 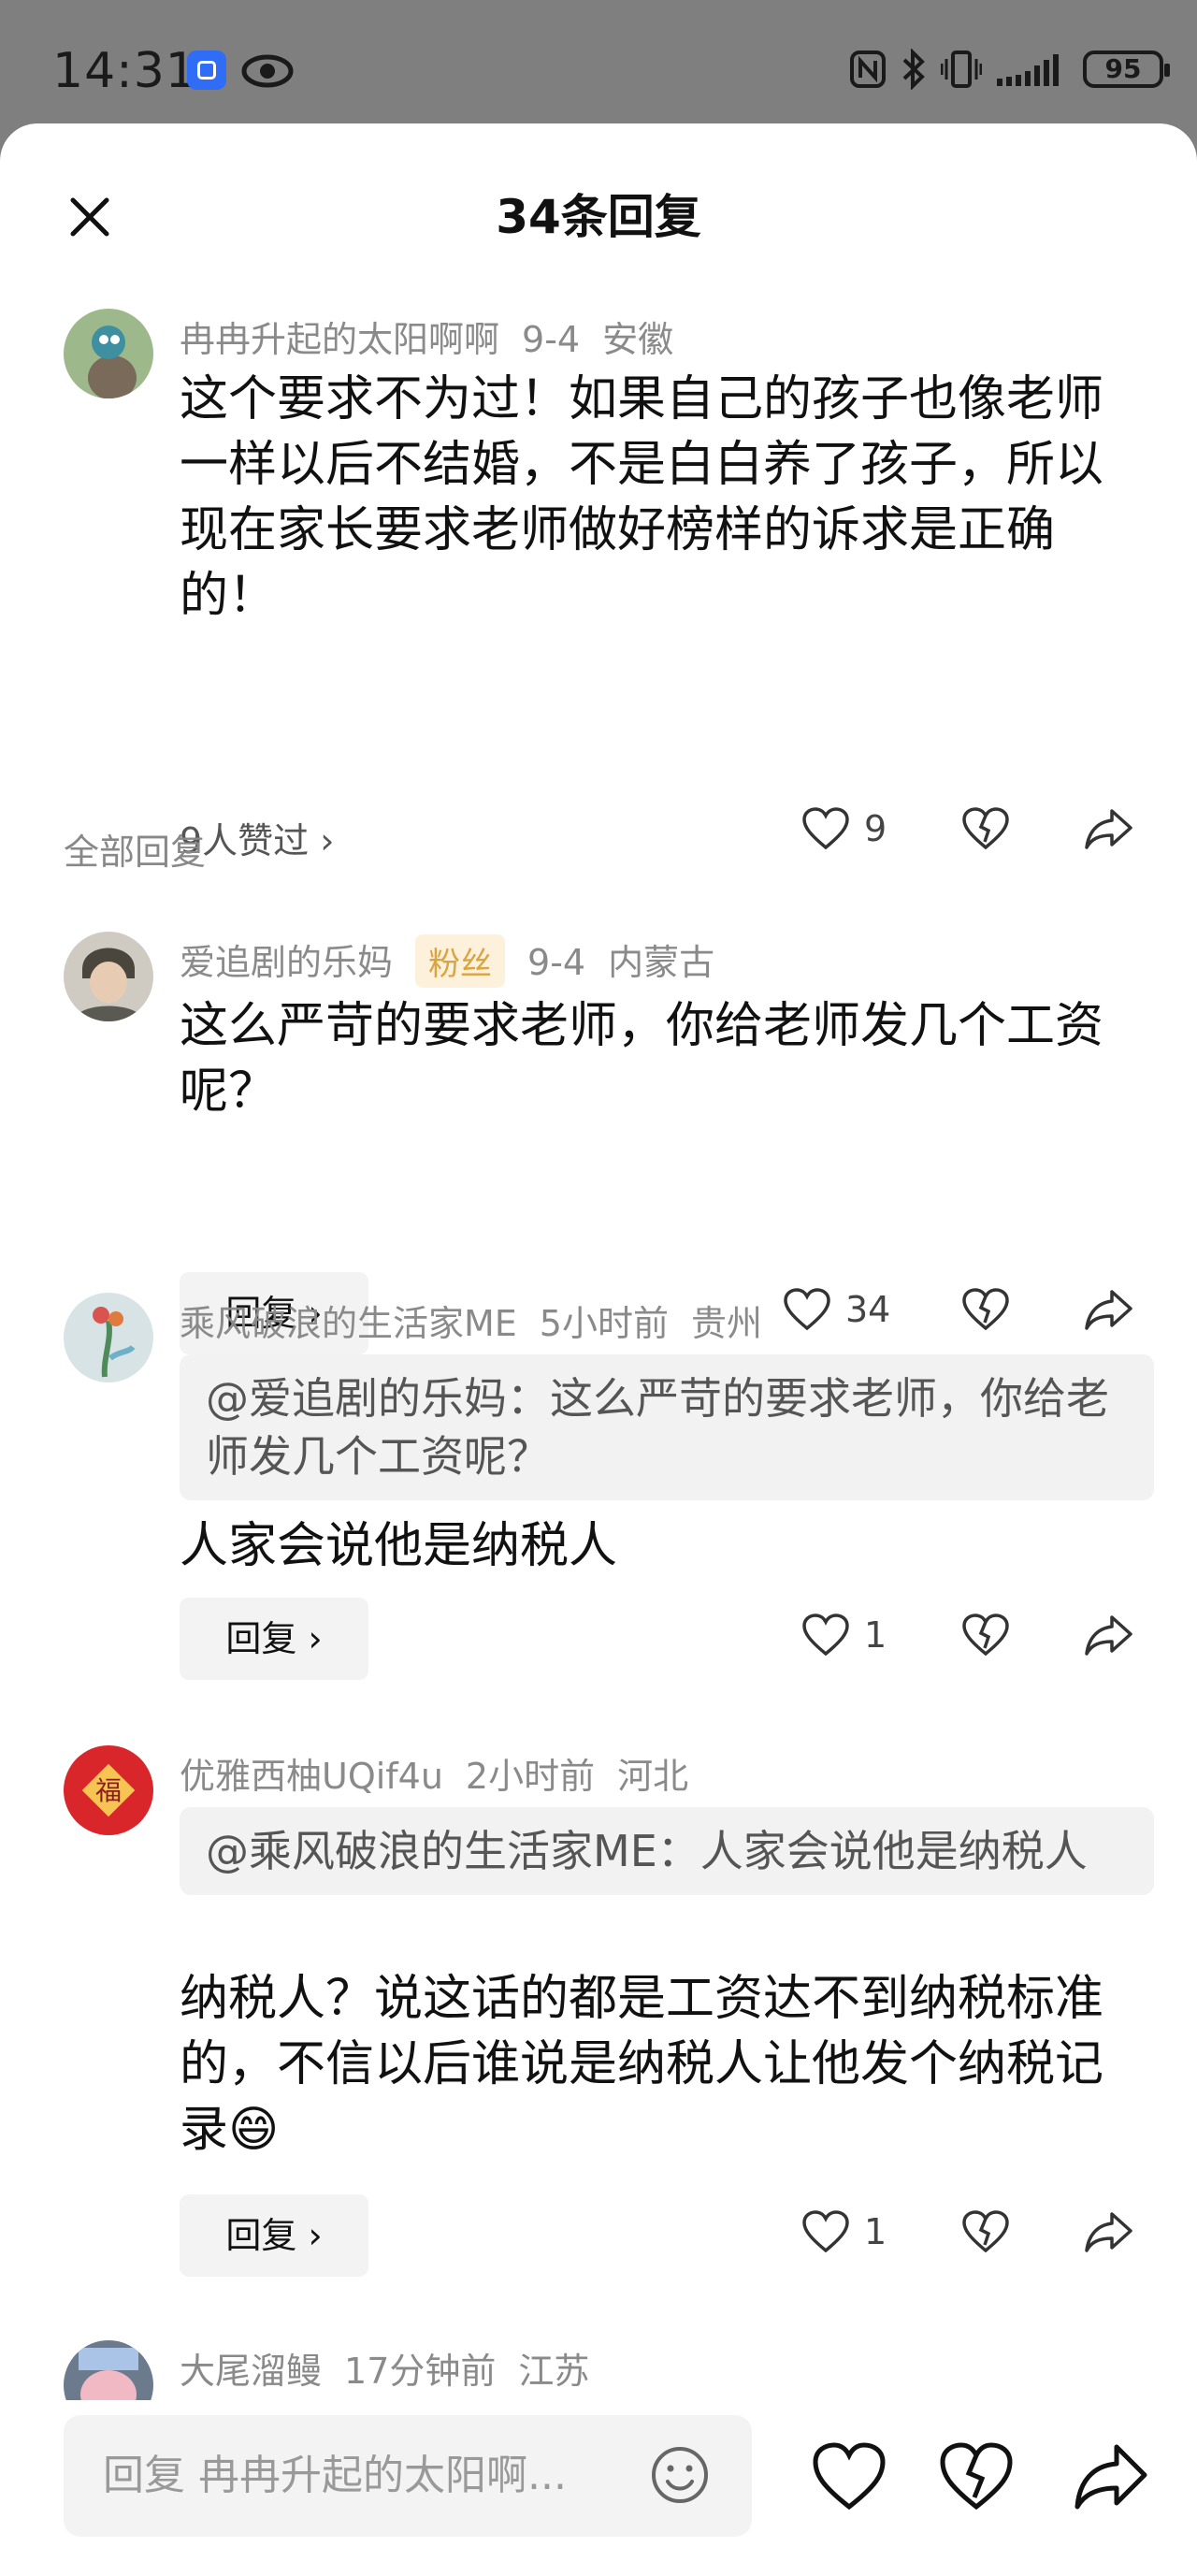 What do you see at coordinates (348, 1323) in the screenshot?
I see `username: 乘风破浪的生活家ME` at bounding box center [348, 1323].